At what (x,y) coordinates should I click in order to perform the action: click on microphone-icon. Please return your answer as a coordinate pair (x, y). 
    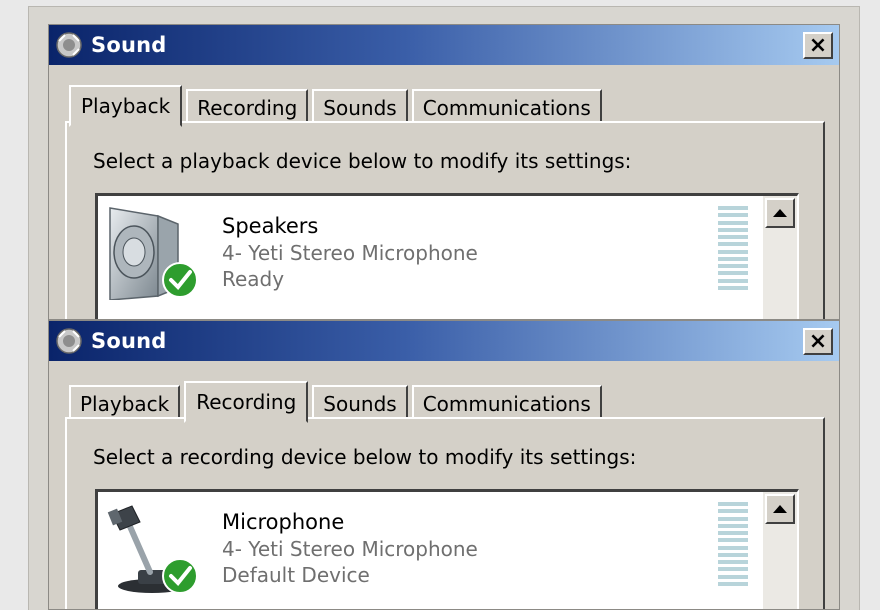
    Looking at the image, I should click on (152, 549).